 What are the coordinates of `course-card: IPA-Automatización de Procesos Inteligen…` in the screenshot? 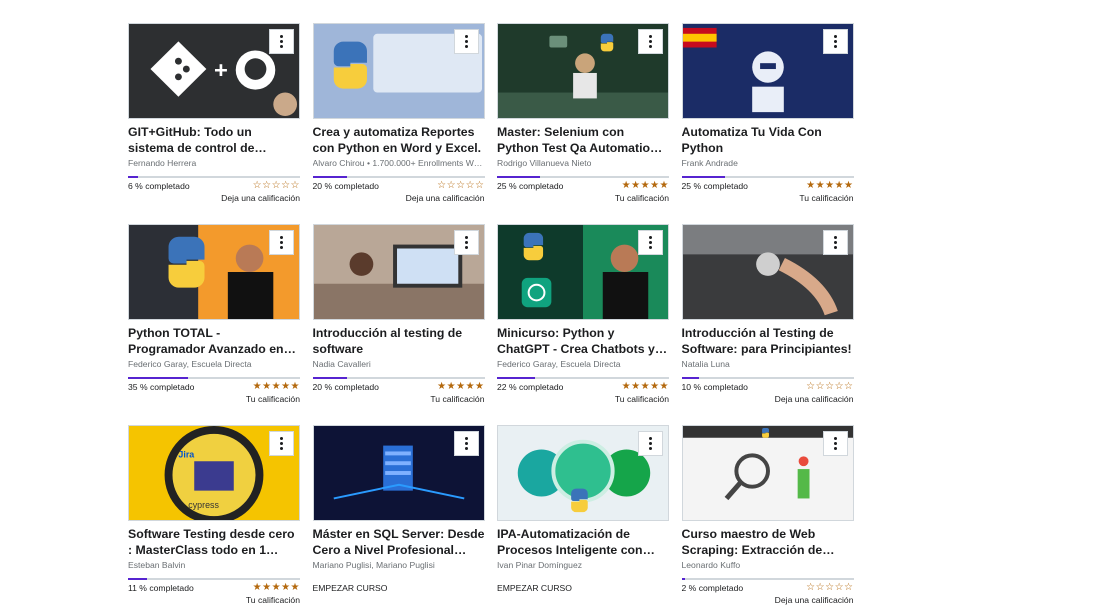 It's located at (583, 520).